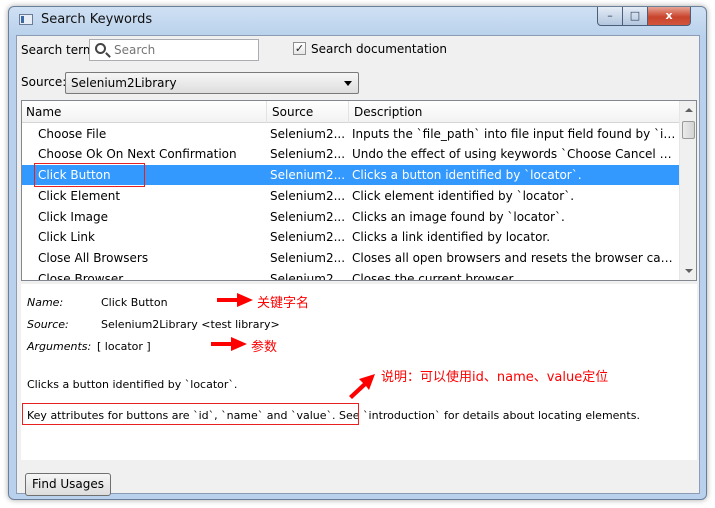 The height and width of the screenshot is (508, 715). I want to click on chevron-down-icon, so click(348, 83).